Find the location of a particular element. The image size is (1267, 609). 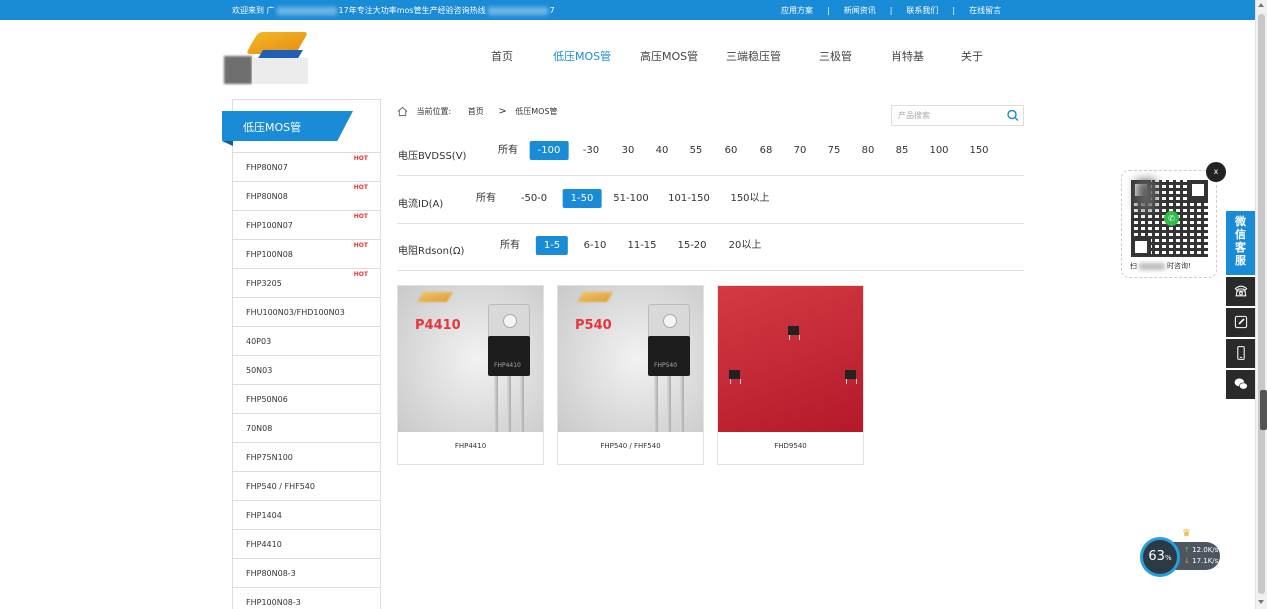

filter-option: 6-10 is located at coordinates (595, 245).